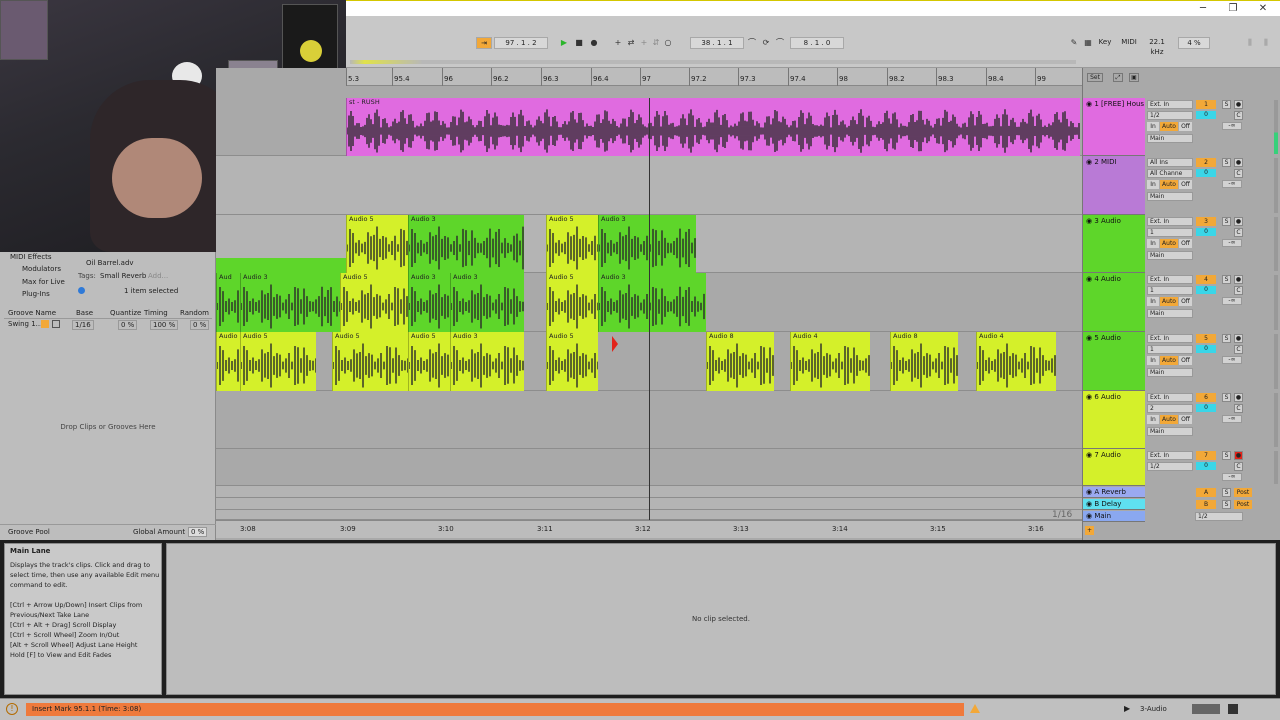 Image resolution: width=1280 pixels, height=720 pixels. I want to click on track-name: ◉ 3 Audio, so click(1103, 221).